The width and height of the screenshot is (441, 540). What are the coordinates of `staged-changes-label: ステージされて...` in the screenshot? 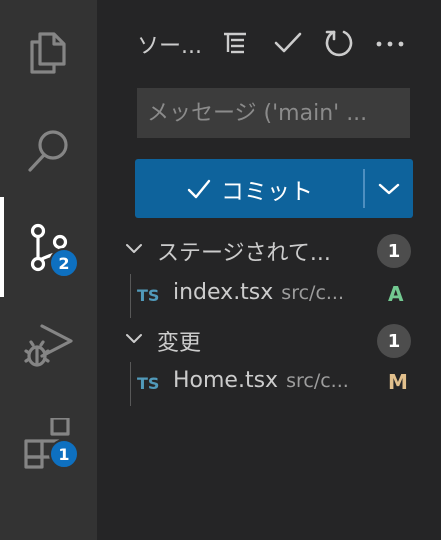 It's located at (244, 253).